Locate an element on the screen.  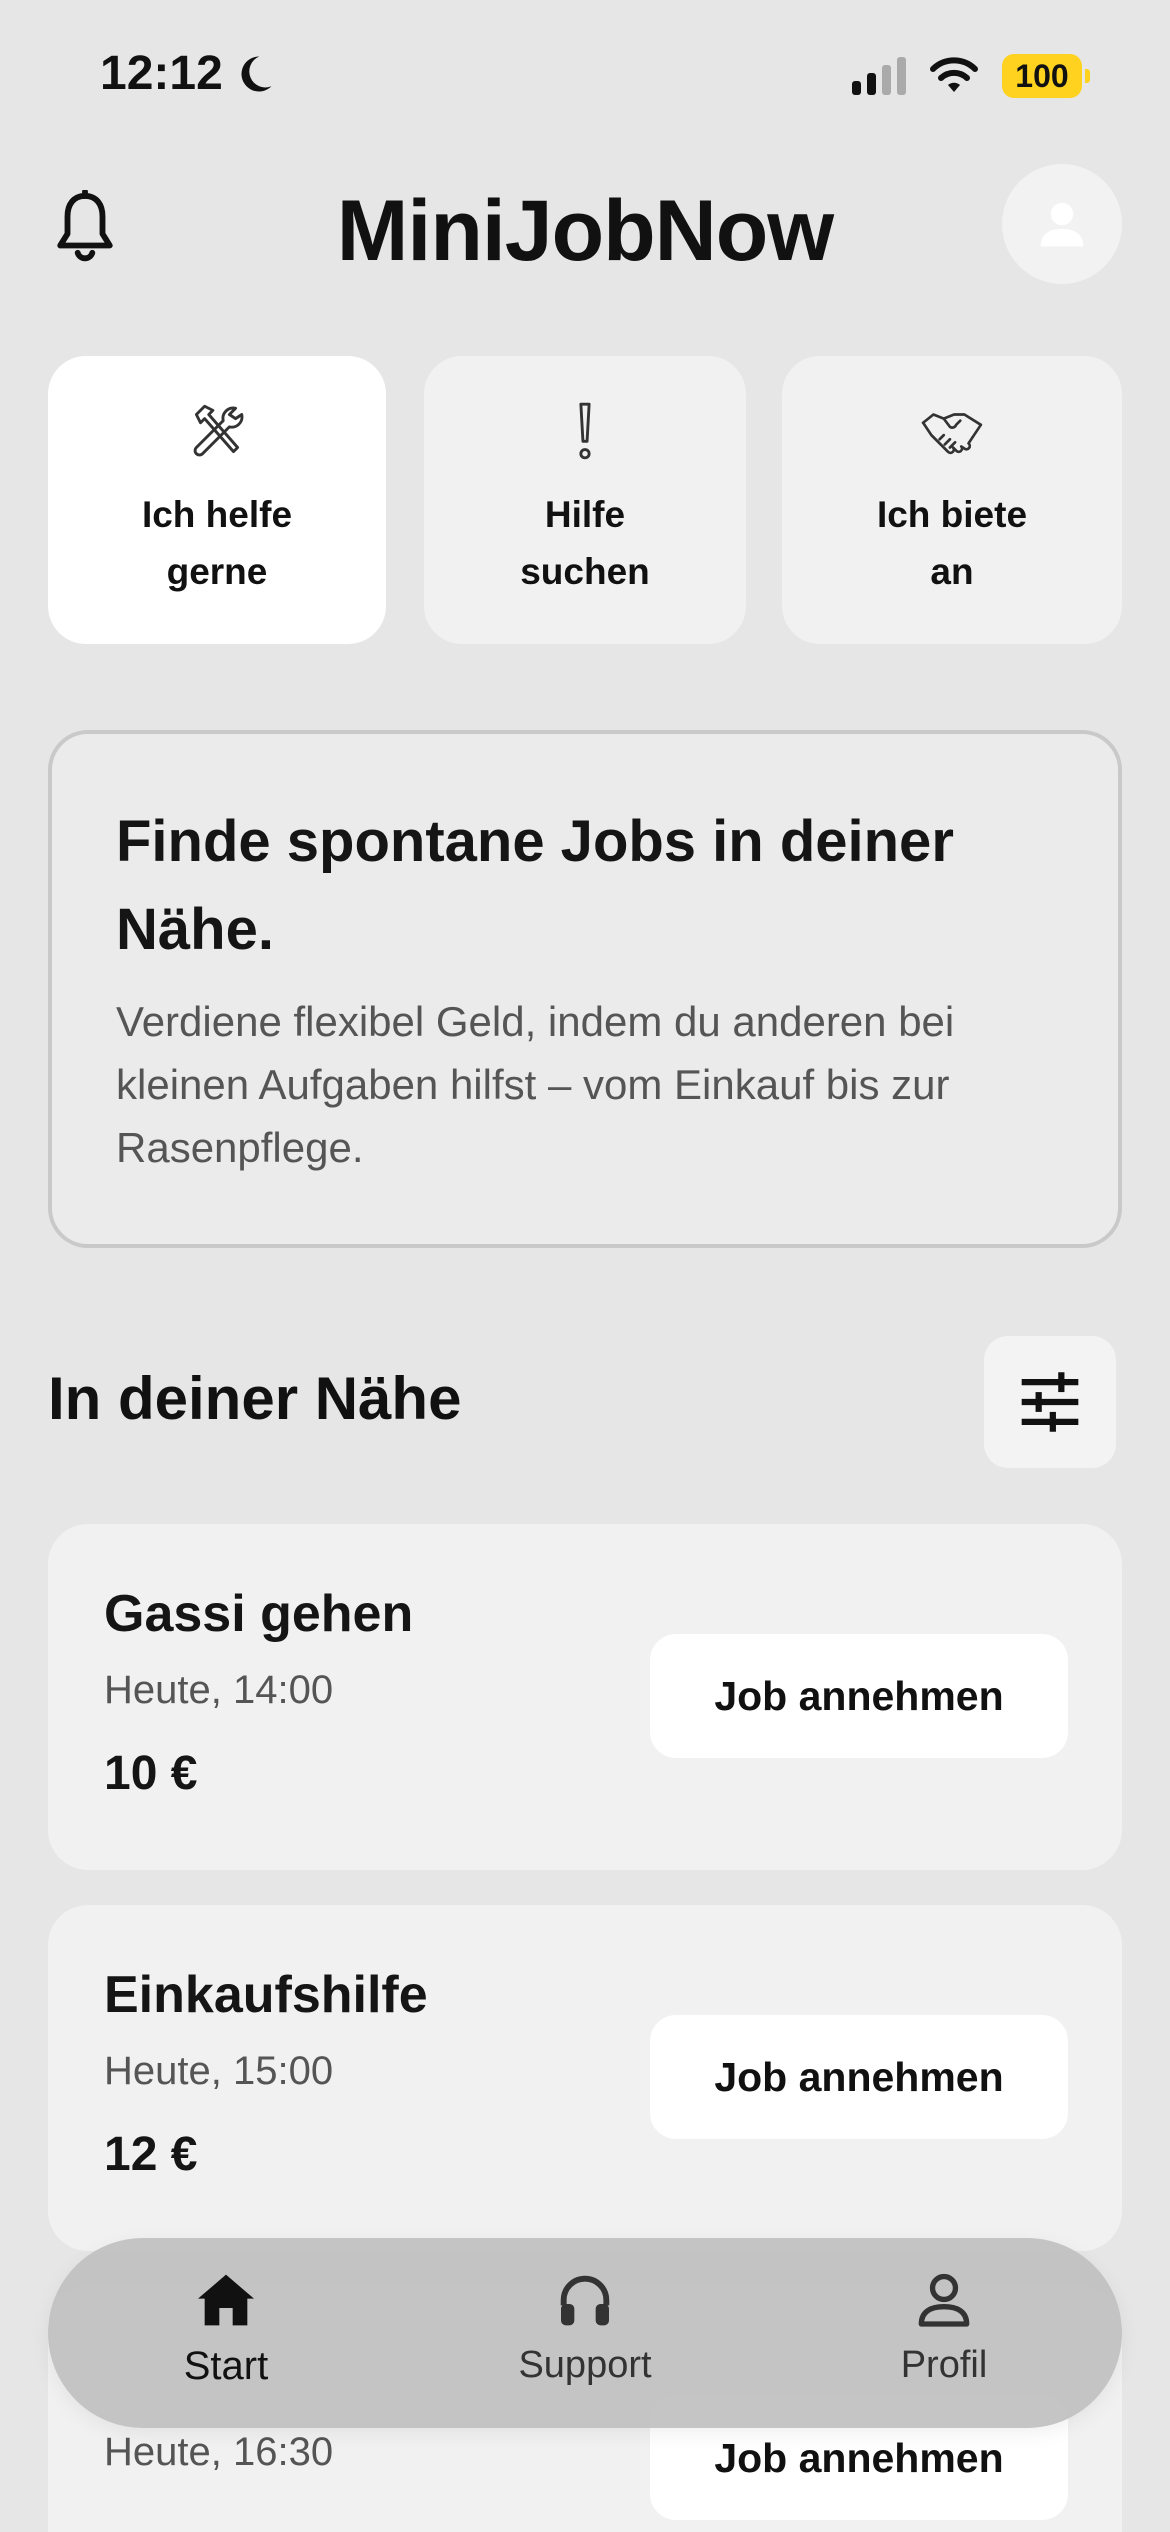
hammer-wrench-icon is located at coordinates (218, 430).